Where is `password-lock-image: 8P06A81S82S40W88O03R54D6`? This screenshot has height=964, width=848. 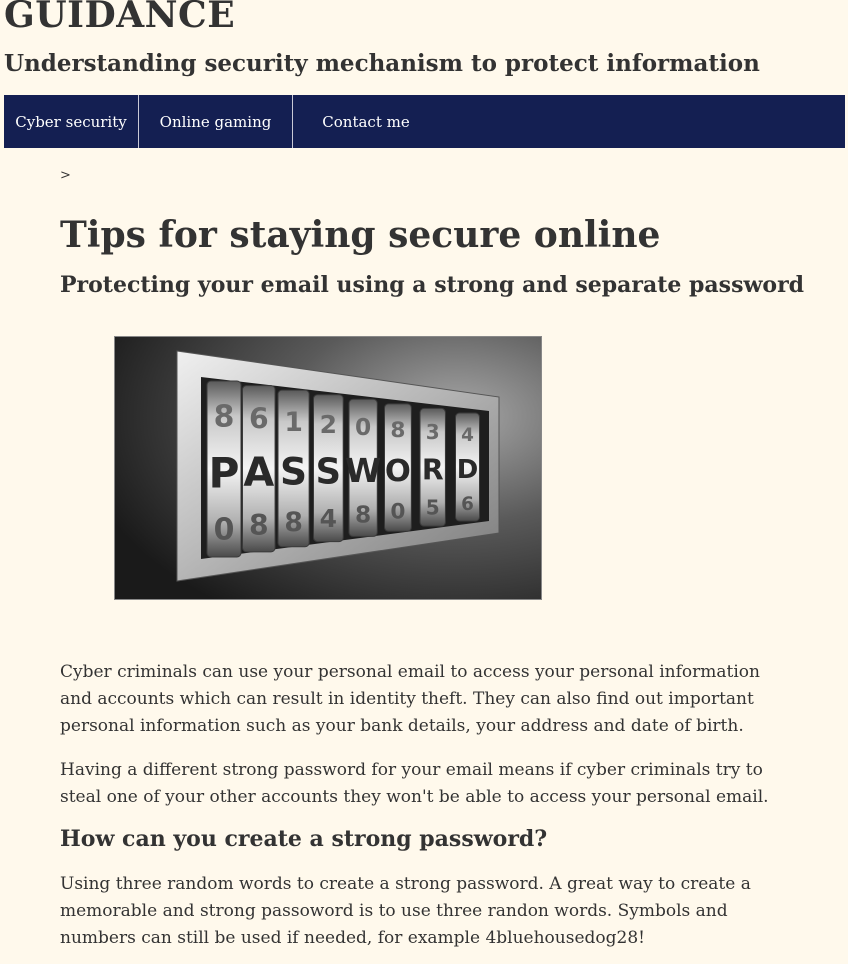
password-lock-image: 8P06A81S82S40W88O03R54D6 is located at coordinates (328, 468).